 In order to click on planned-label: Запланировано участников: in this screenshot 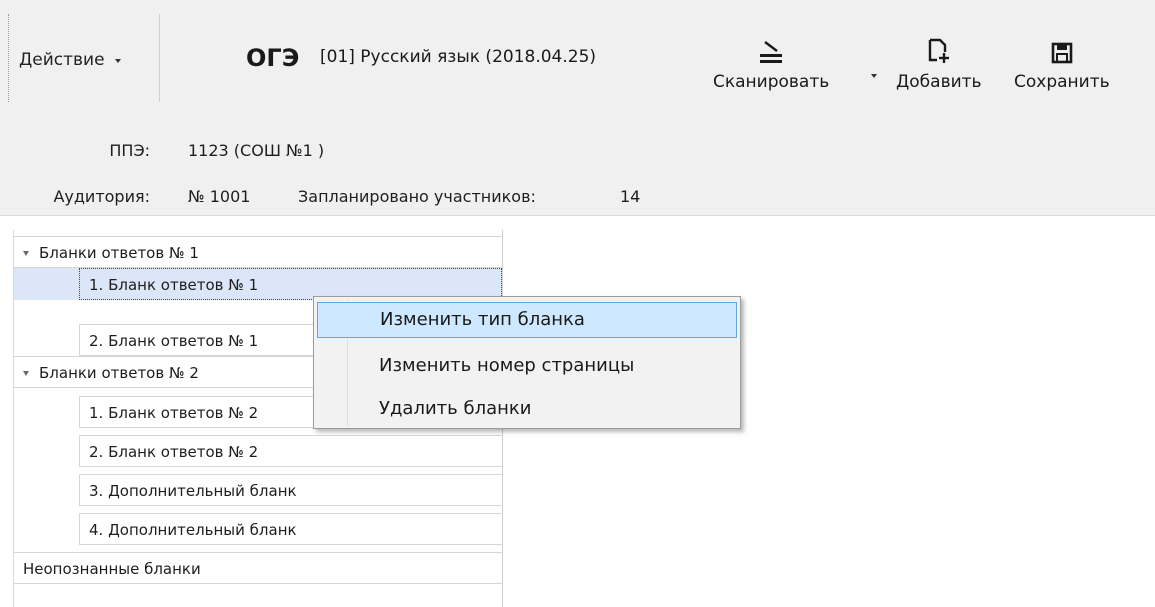, I will do `click(417, 196)`.